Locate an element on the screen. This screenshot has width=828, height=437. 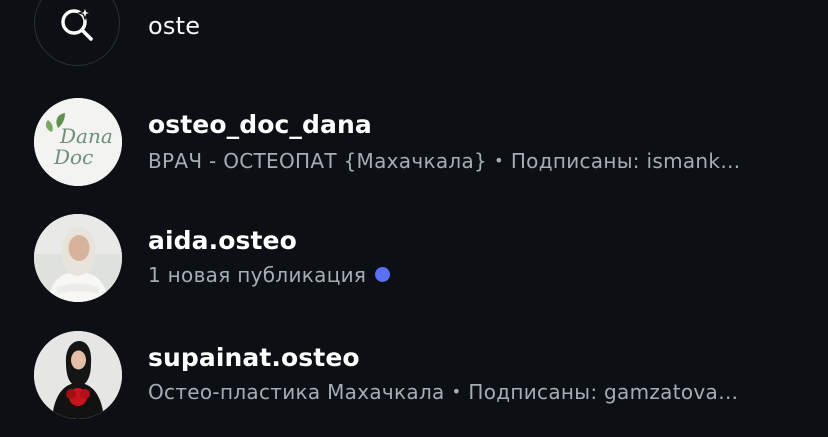
avatar: Dana Doc is located at coordinates (78, 142).